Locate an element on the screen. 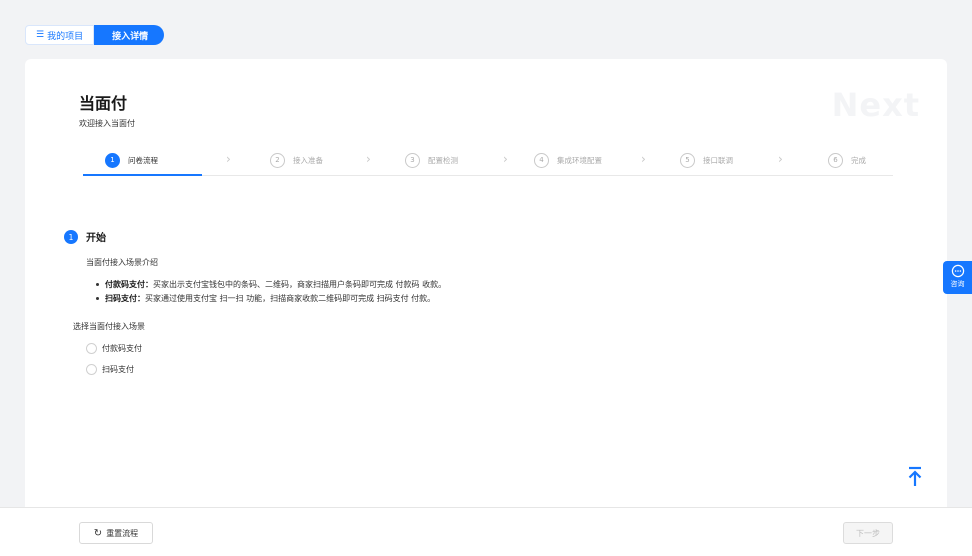 The width and height of the screenshot is (972, 556). scenario-intro-label: 当面付接入场景介绍 is located at coordinates (122, 262).